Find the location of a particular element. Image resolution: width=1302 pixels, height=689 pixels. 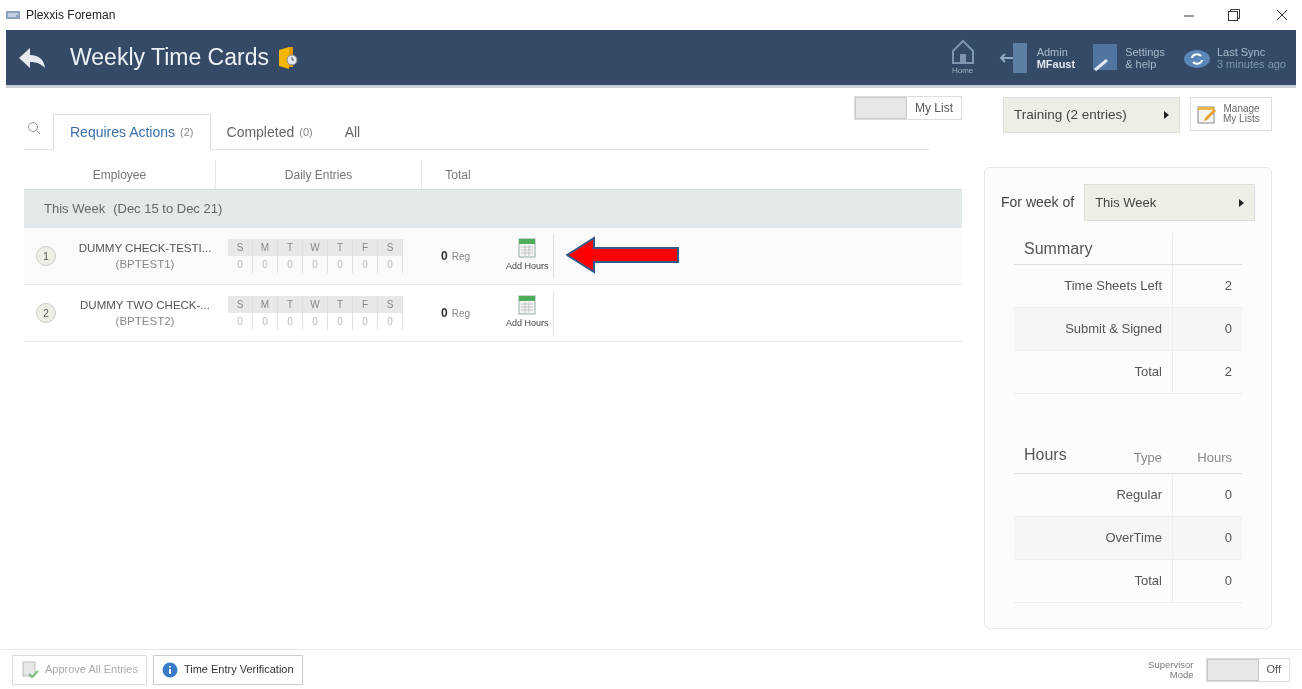

tab: Completed (0) is located at coordinates (269, 132).